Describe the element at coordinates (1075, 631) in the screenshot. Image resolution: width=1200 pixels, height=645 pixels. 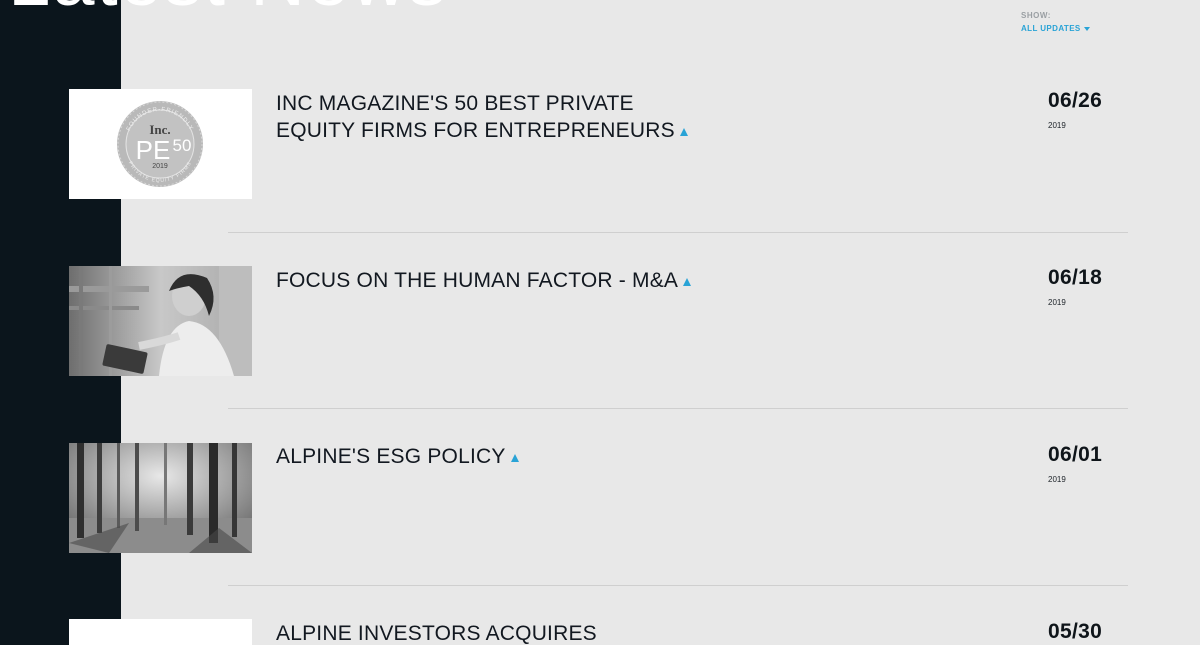
I see `article-date: 05/30` at that location.